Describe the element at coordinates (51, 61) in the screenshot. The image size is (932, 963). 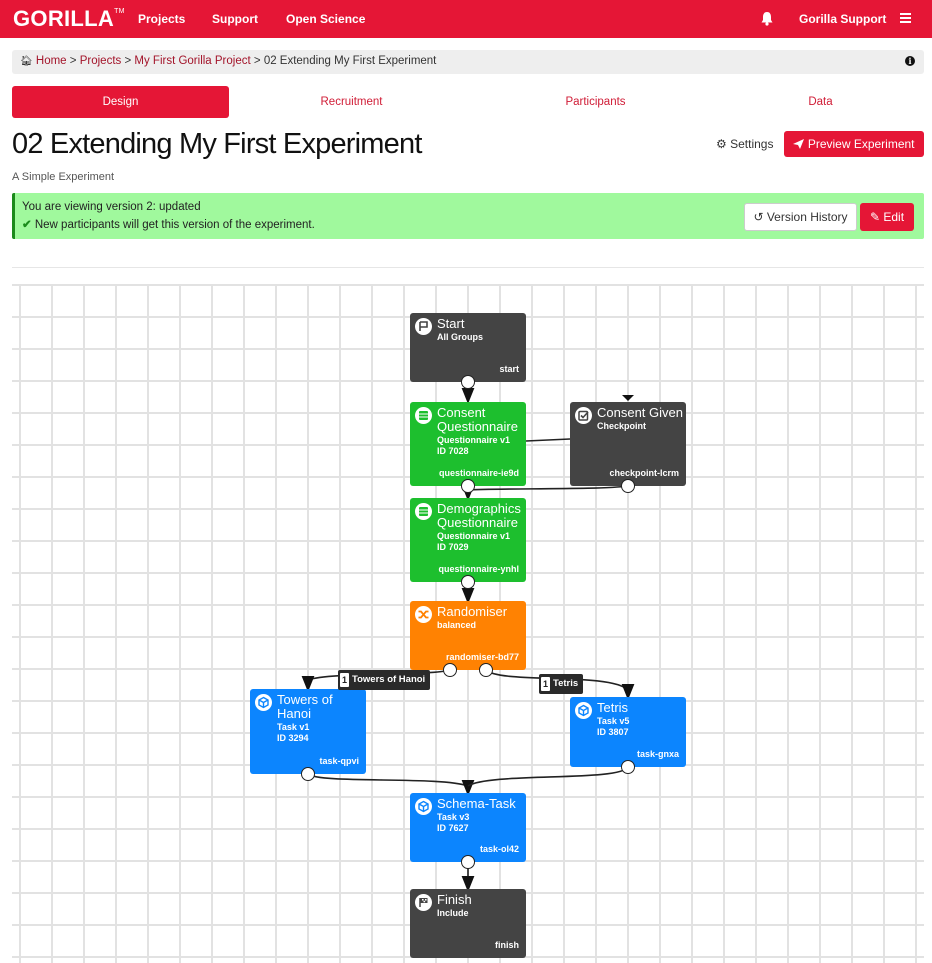
I see `breadcrumb-home: Home` at that location.